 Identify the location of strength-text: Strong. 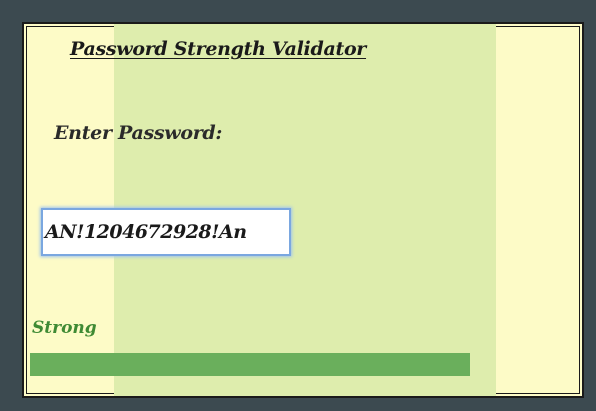
(64, 328).